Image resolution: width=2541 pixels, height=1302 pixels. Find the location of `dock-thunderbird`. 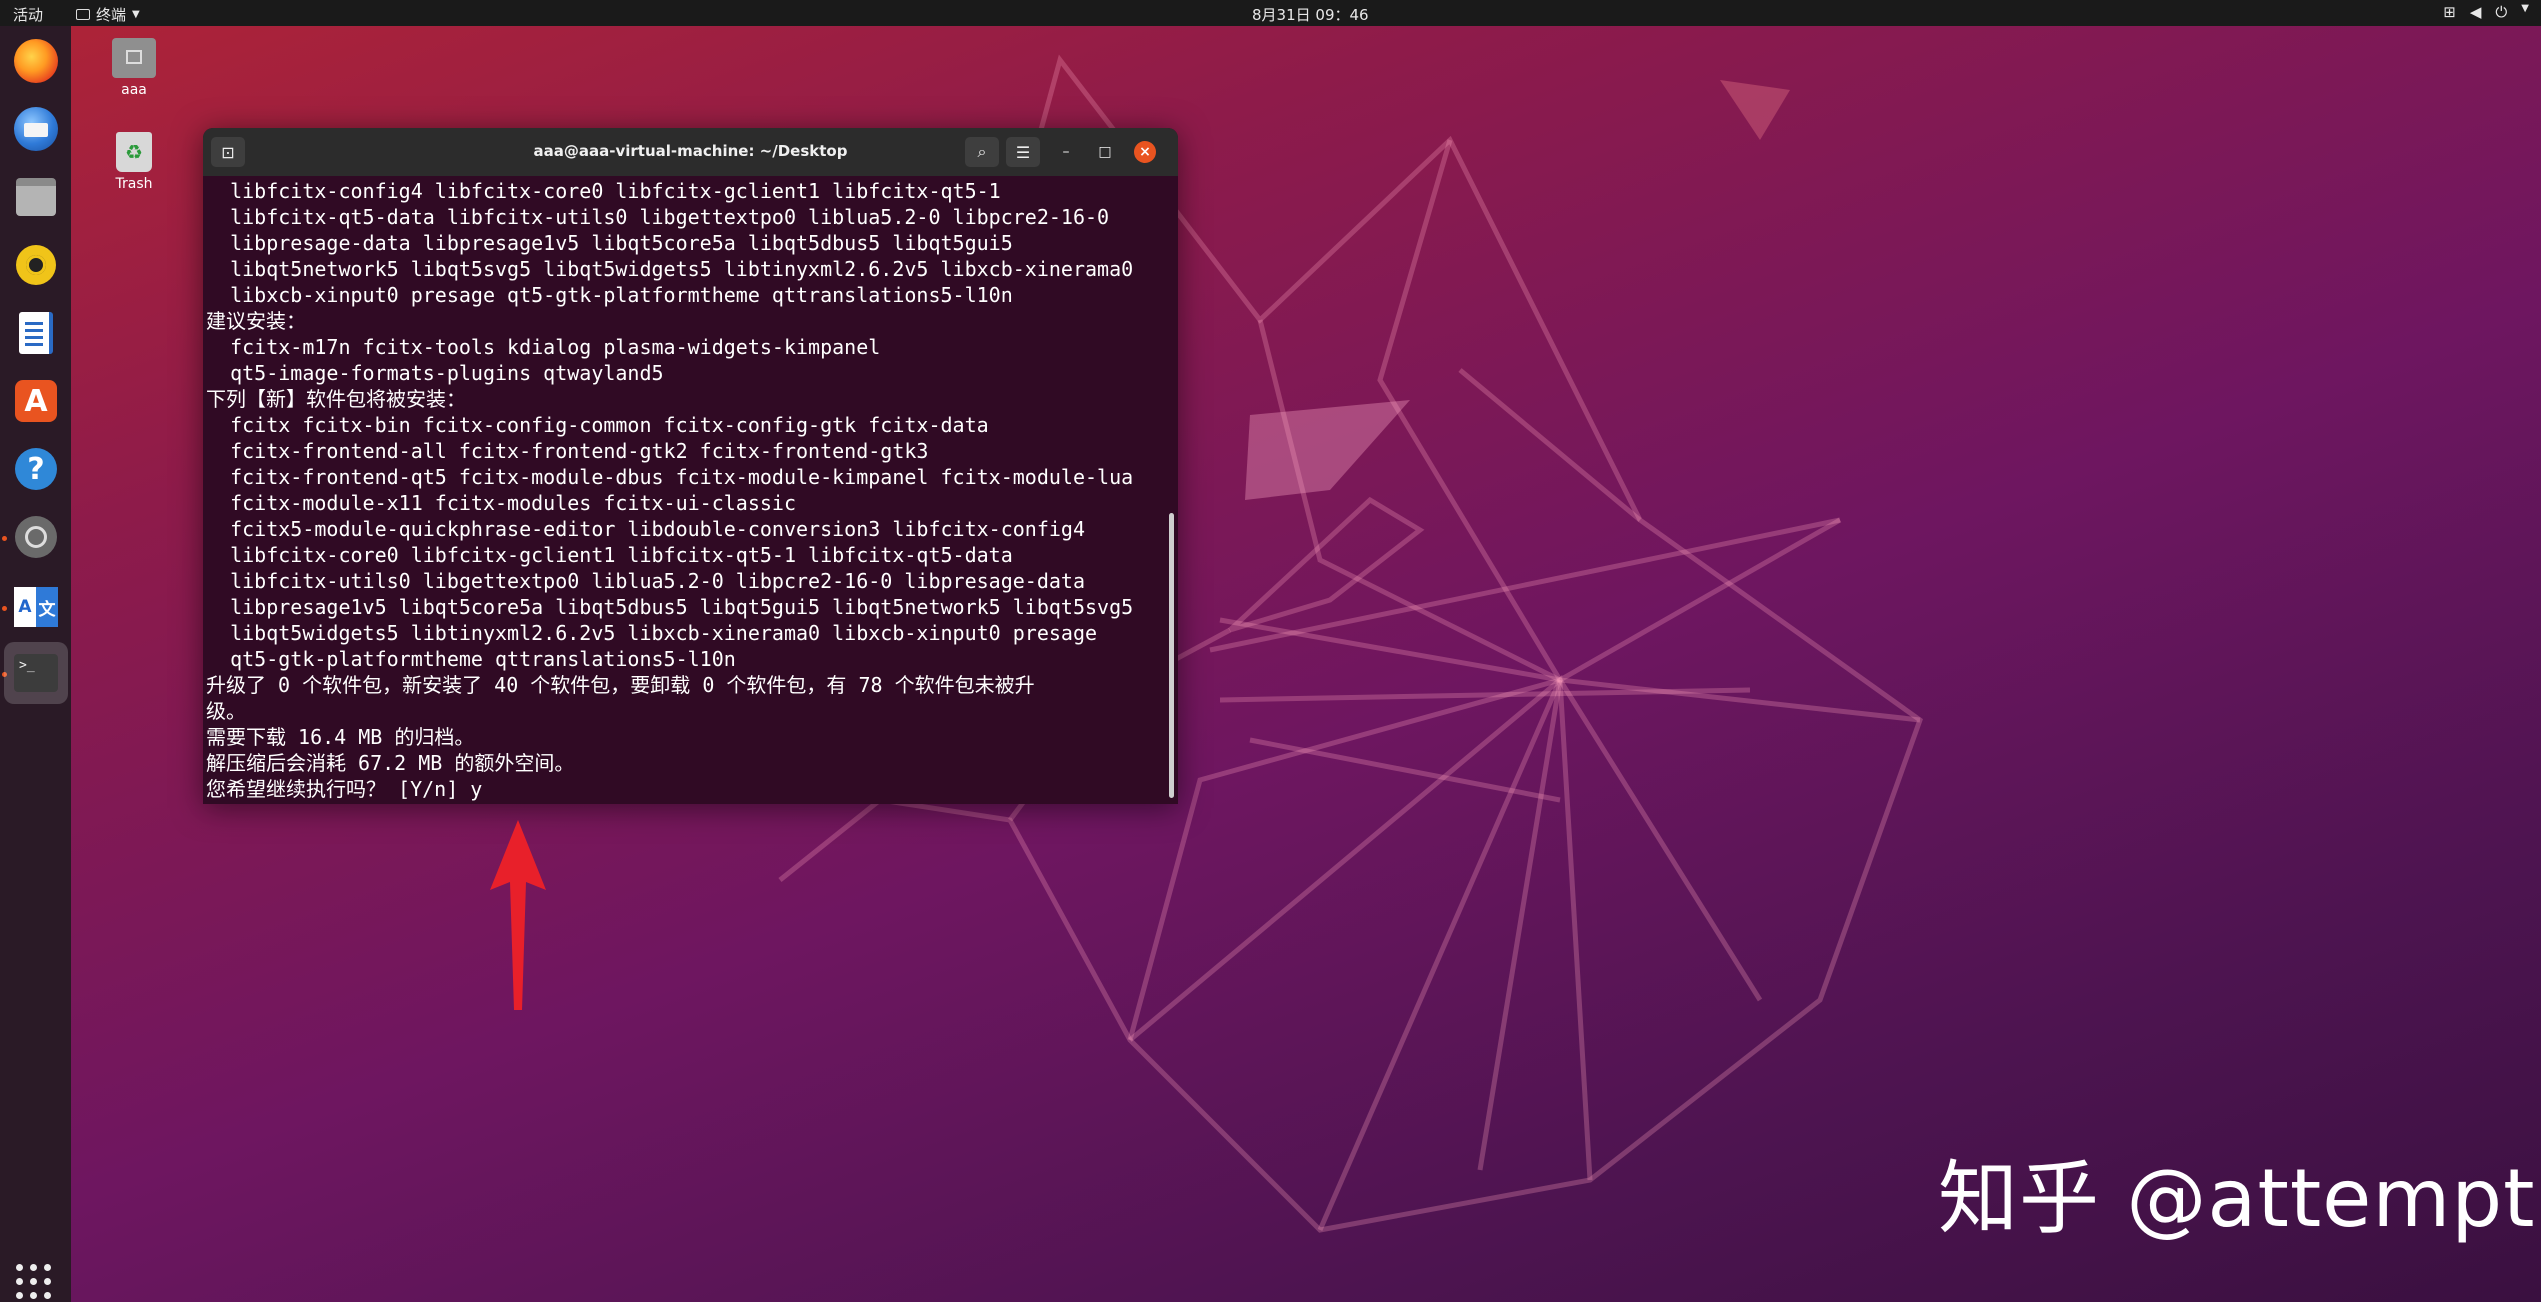

dock-thunderbird is located at coordinates (36, 129).